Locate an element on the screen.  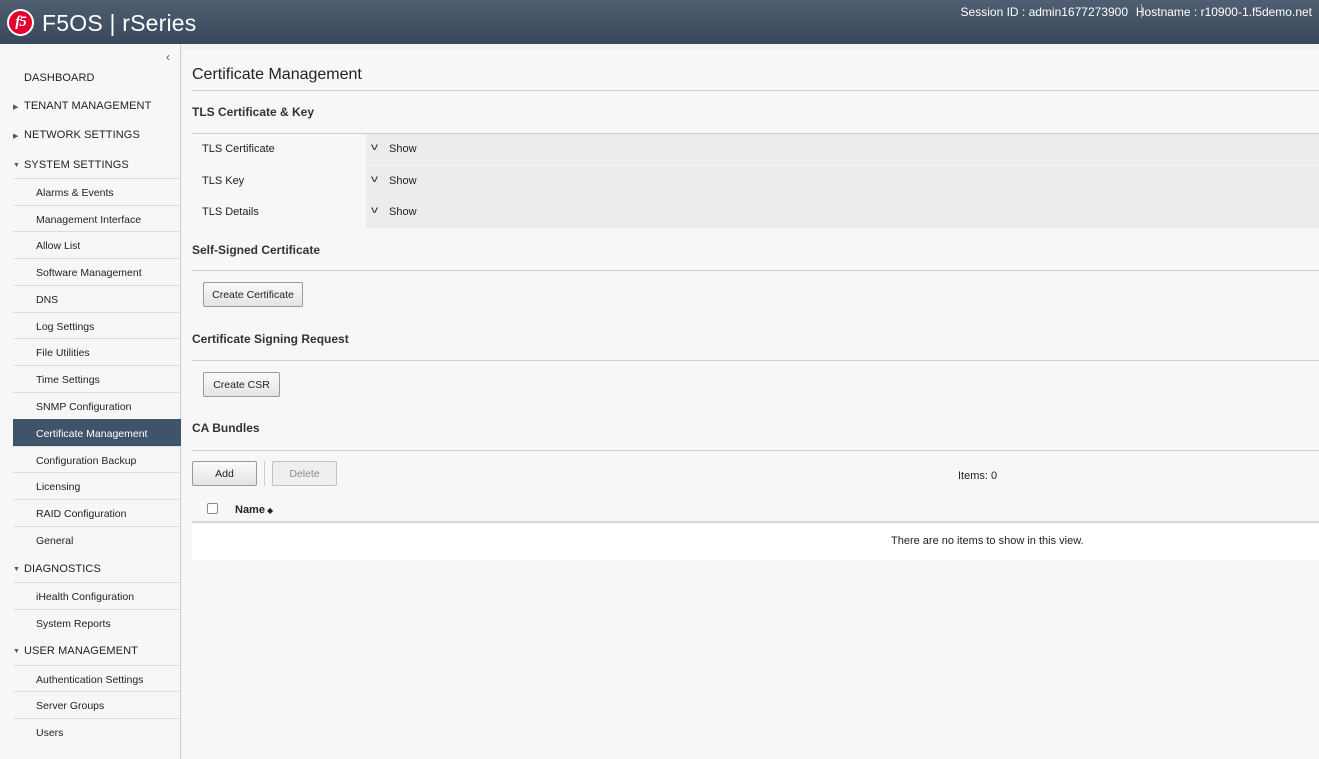
nav-user-management: ▼ USER MANAGEMENT is located at coordinates (90, 652).